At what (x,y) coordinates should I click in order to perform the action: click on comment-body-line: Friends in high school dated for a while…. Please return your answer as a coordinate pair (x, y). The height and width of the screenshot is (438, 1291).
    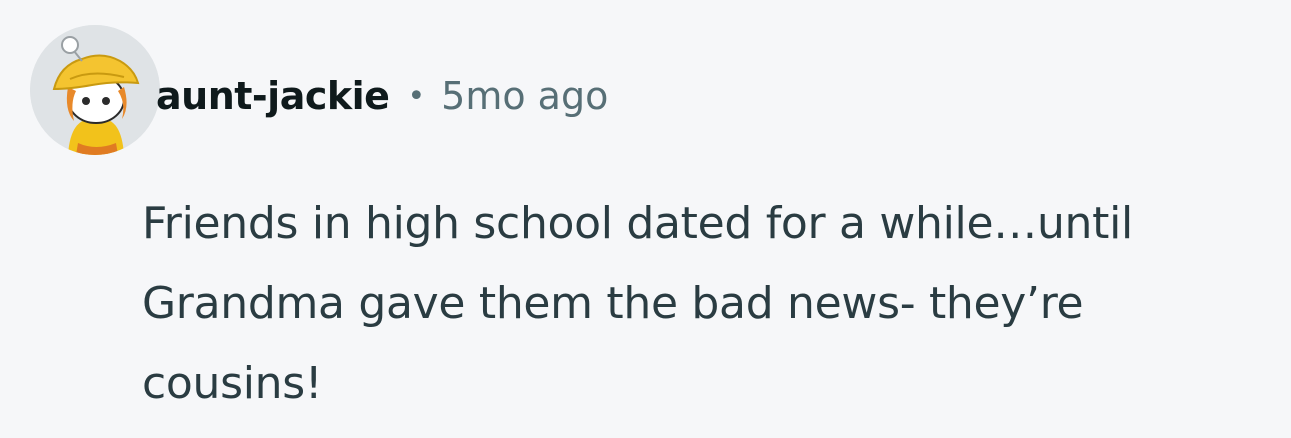
    Looking at the image, I should click on (637, 223).